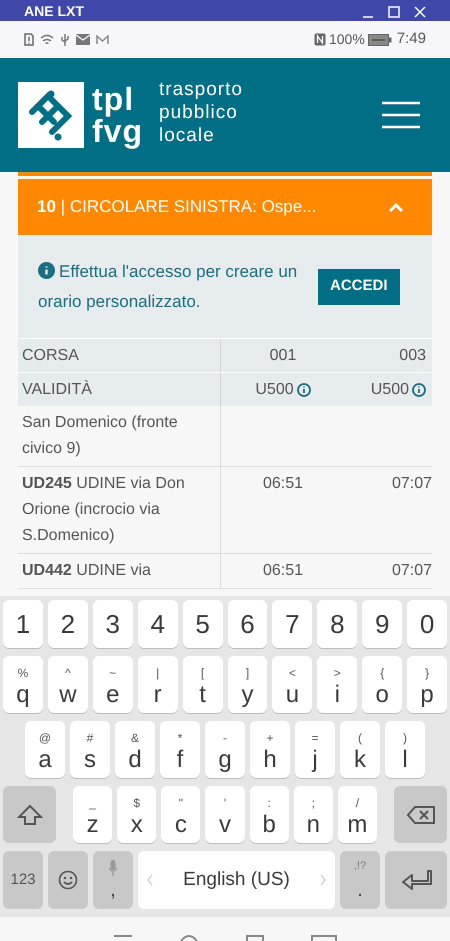 Image resolution: width=450 pixels, height=941 pixels. Describe the element at coordinates (57, 389) in the screenshot. I see `table-header-cell-text: VALIDITÀ` at that location.